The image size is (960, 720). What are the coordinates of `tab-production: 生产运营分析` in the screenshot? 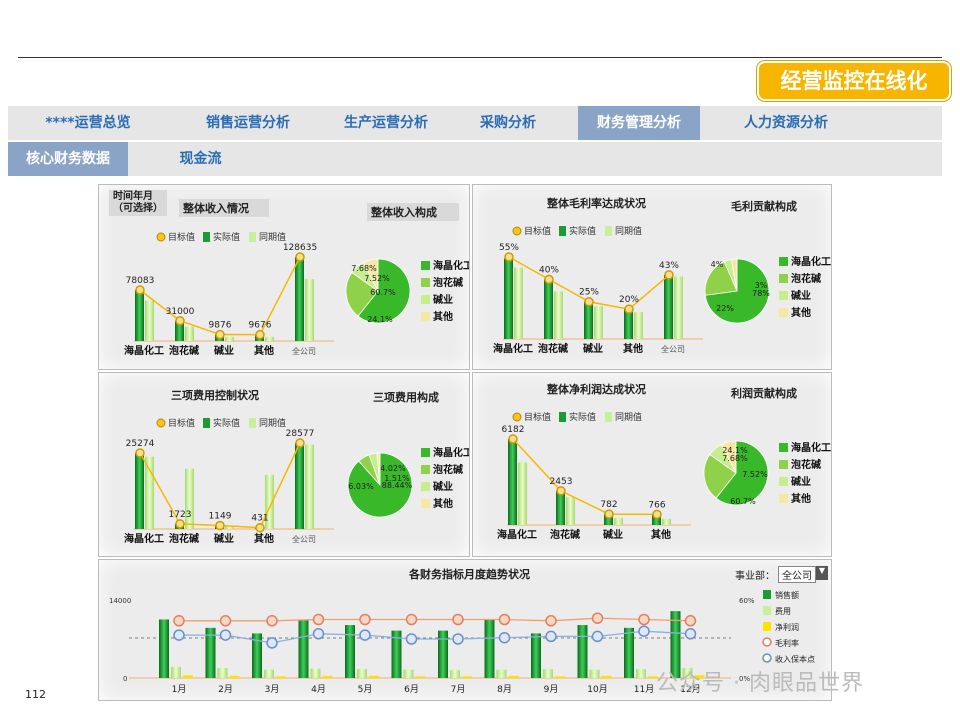 It's located at (386, 123).